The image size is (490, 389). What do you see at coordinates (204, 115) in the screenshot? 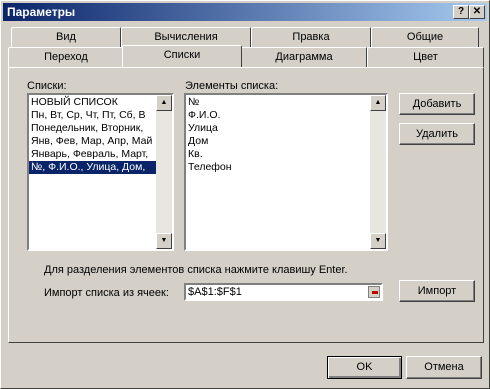
I see `list-entry: Ф.И.О.` at bounding box center [204, 115].